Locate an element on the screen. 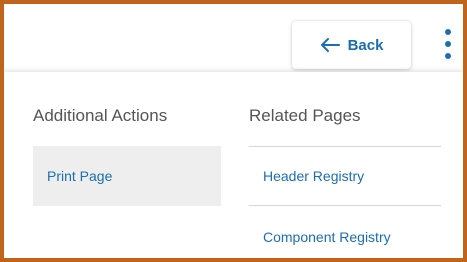 This screenshot has width=467, height=262. additional-actions-heading: Additional Actions is located at coordinates (100, 115).